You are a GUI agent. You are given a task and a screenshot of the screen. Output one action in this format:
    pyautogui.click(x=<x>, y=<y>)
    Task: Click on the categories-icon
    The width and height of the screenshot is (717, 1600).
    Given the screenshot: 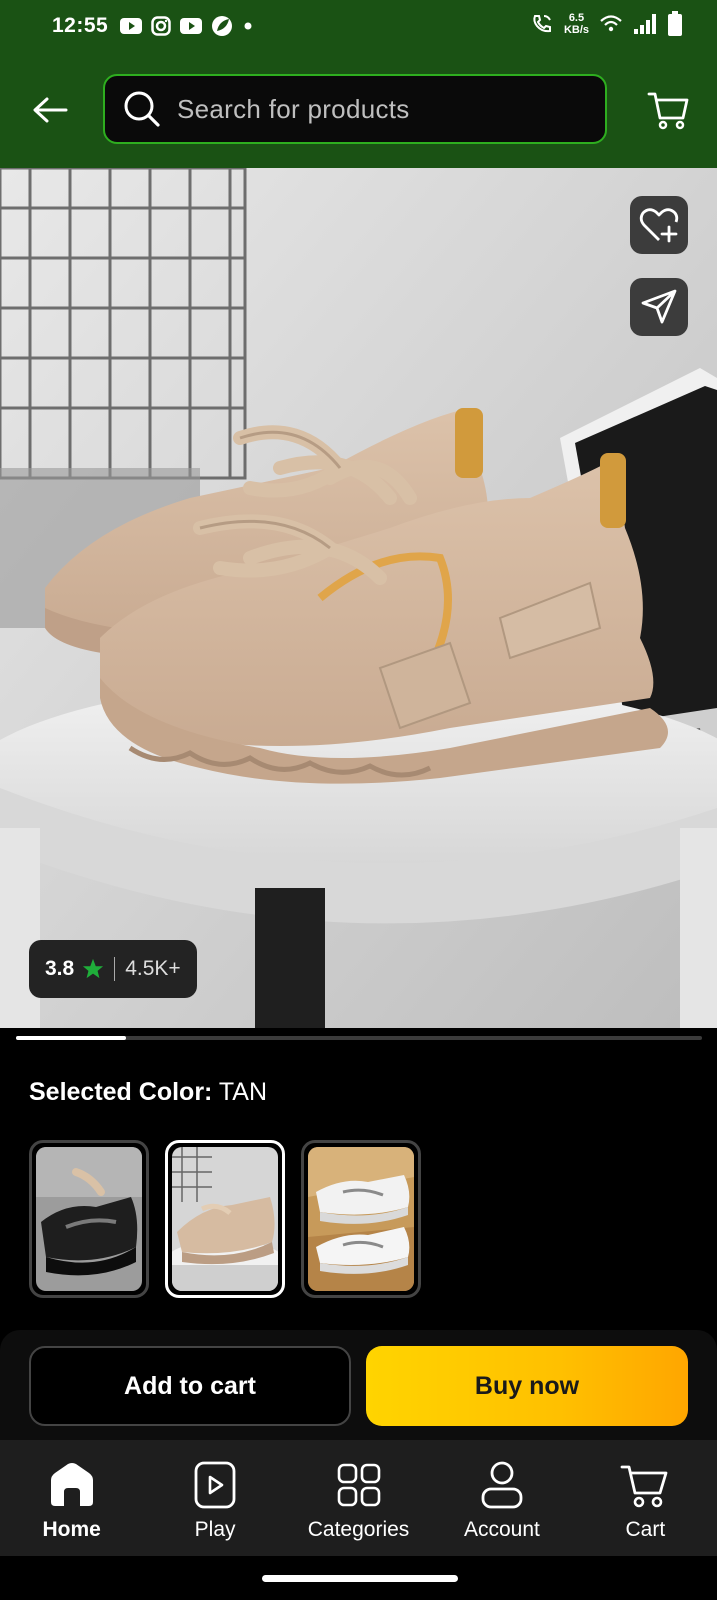 What is the action you would take?
    pyautogui.click(x=358, y=1485)
    